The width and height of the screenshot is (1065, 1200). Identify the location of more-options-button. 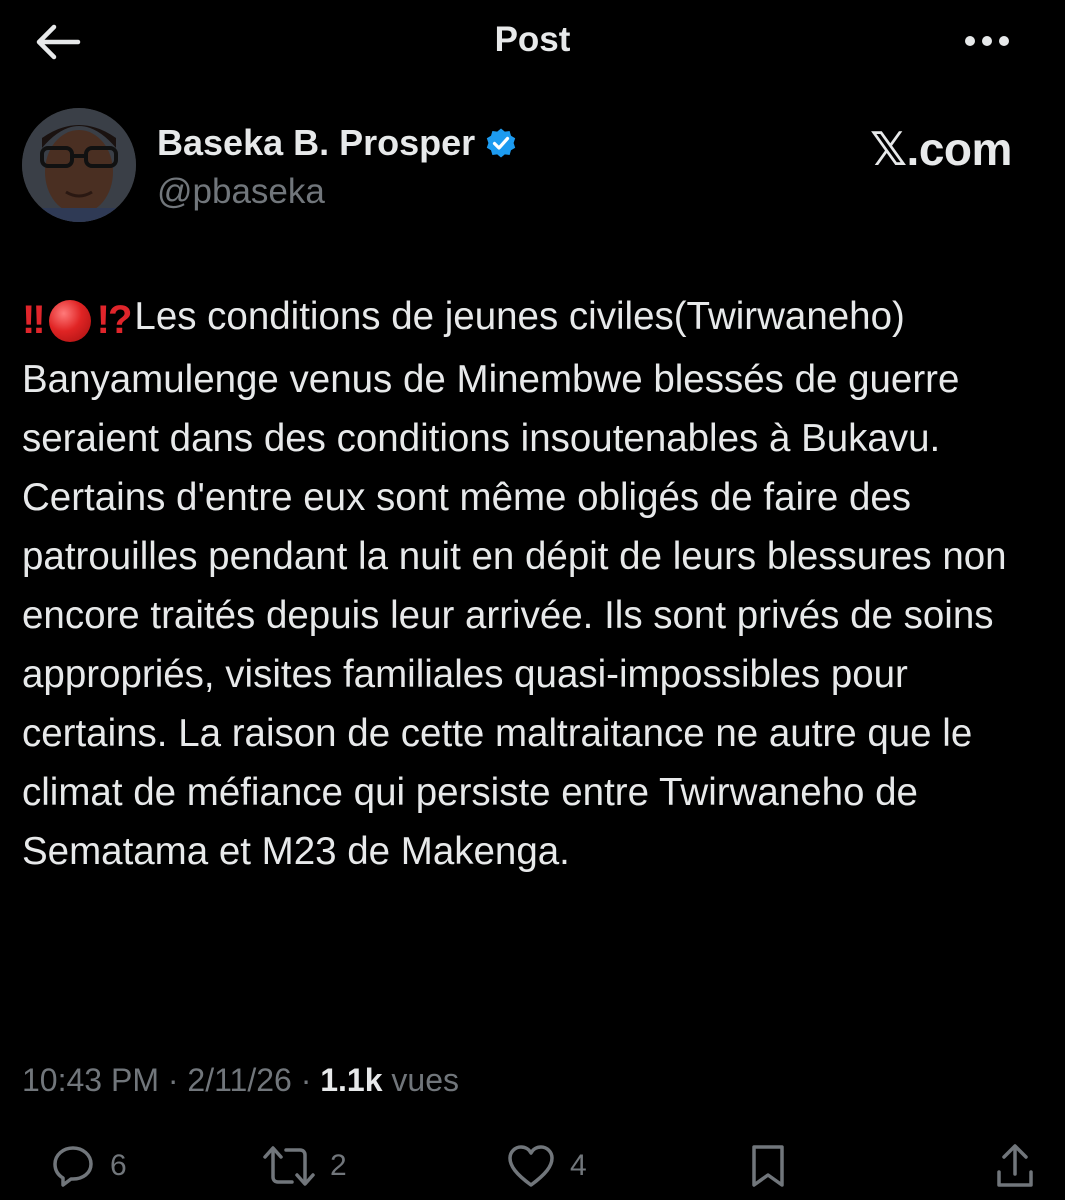
(987, 41).